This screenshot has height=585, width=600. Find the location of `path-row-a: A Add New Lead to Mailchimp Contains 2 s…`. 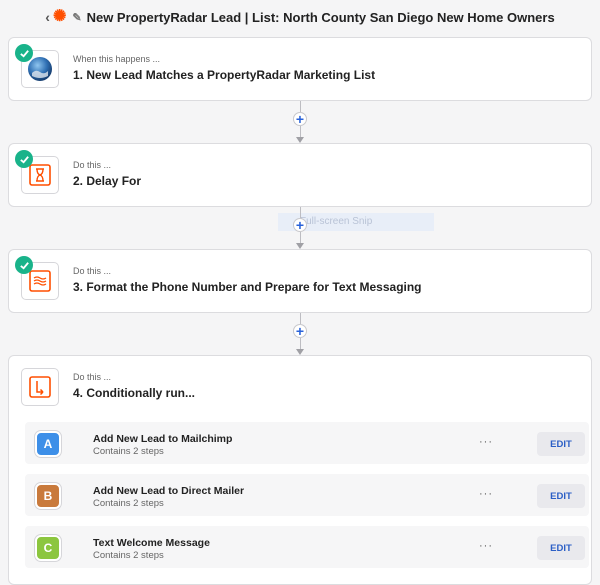

path-row-a: A Add New Lead to Mailchimp Contains 2 s… is located at coordinates (307, 443).